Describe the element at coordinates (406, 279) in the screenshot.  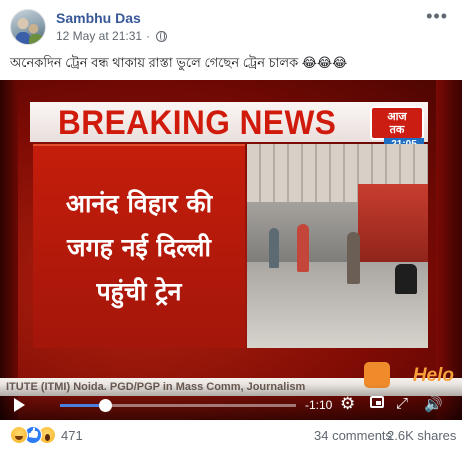
I see `luggage-figure` at that location.